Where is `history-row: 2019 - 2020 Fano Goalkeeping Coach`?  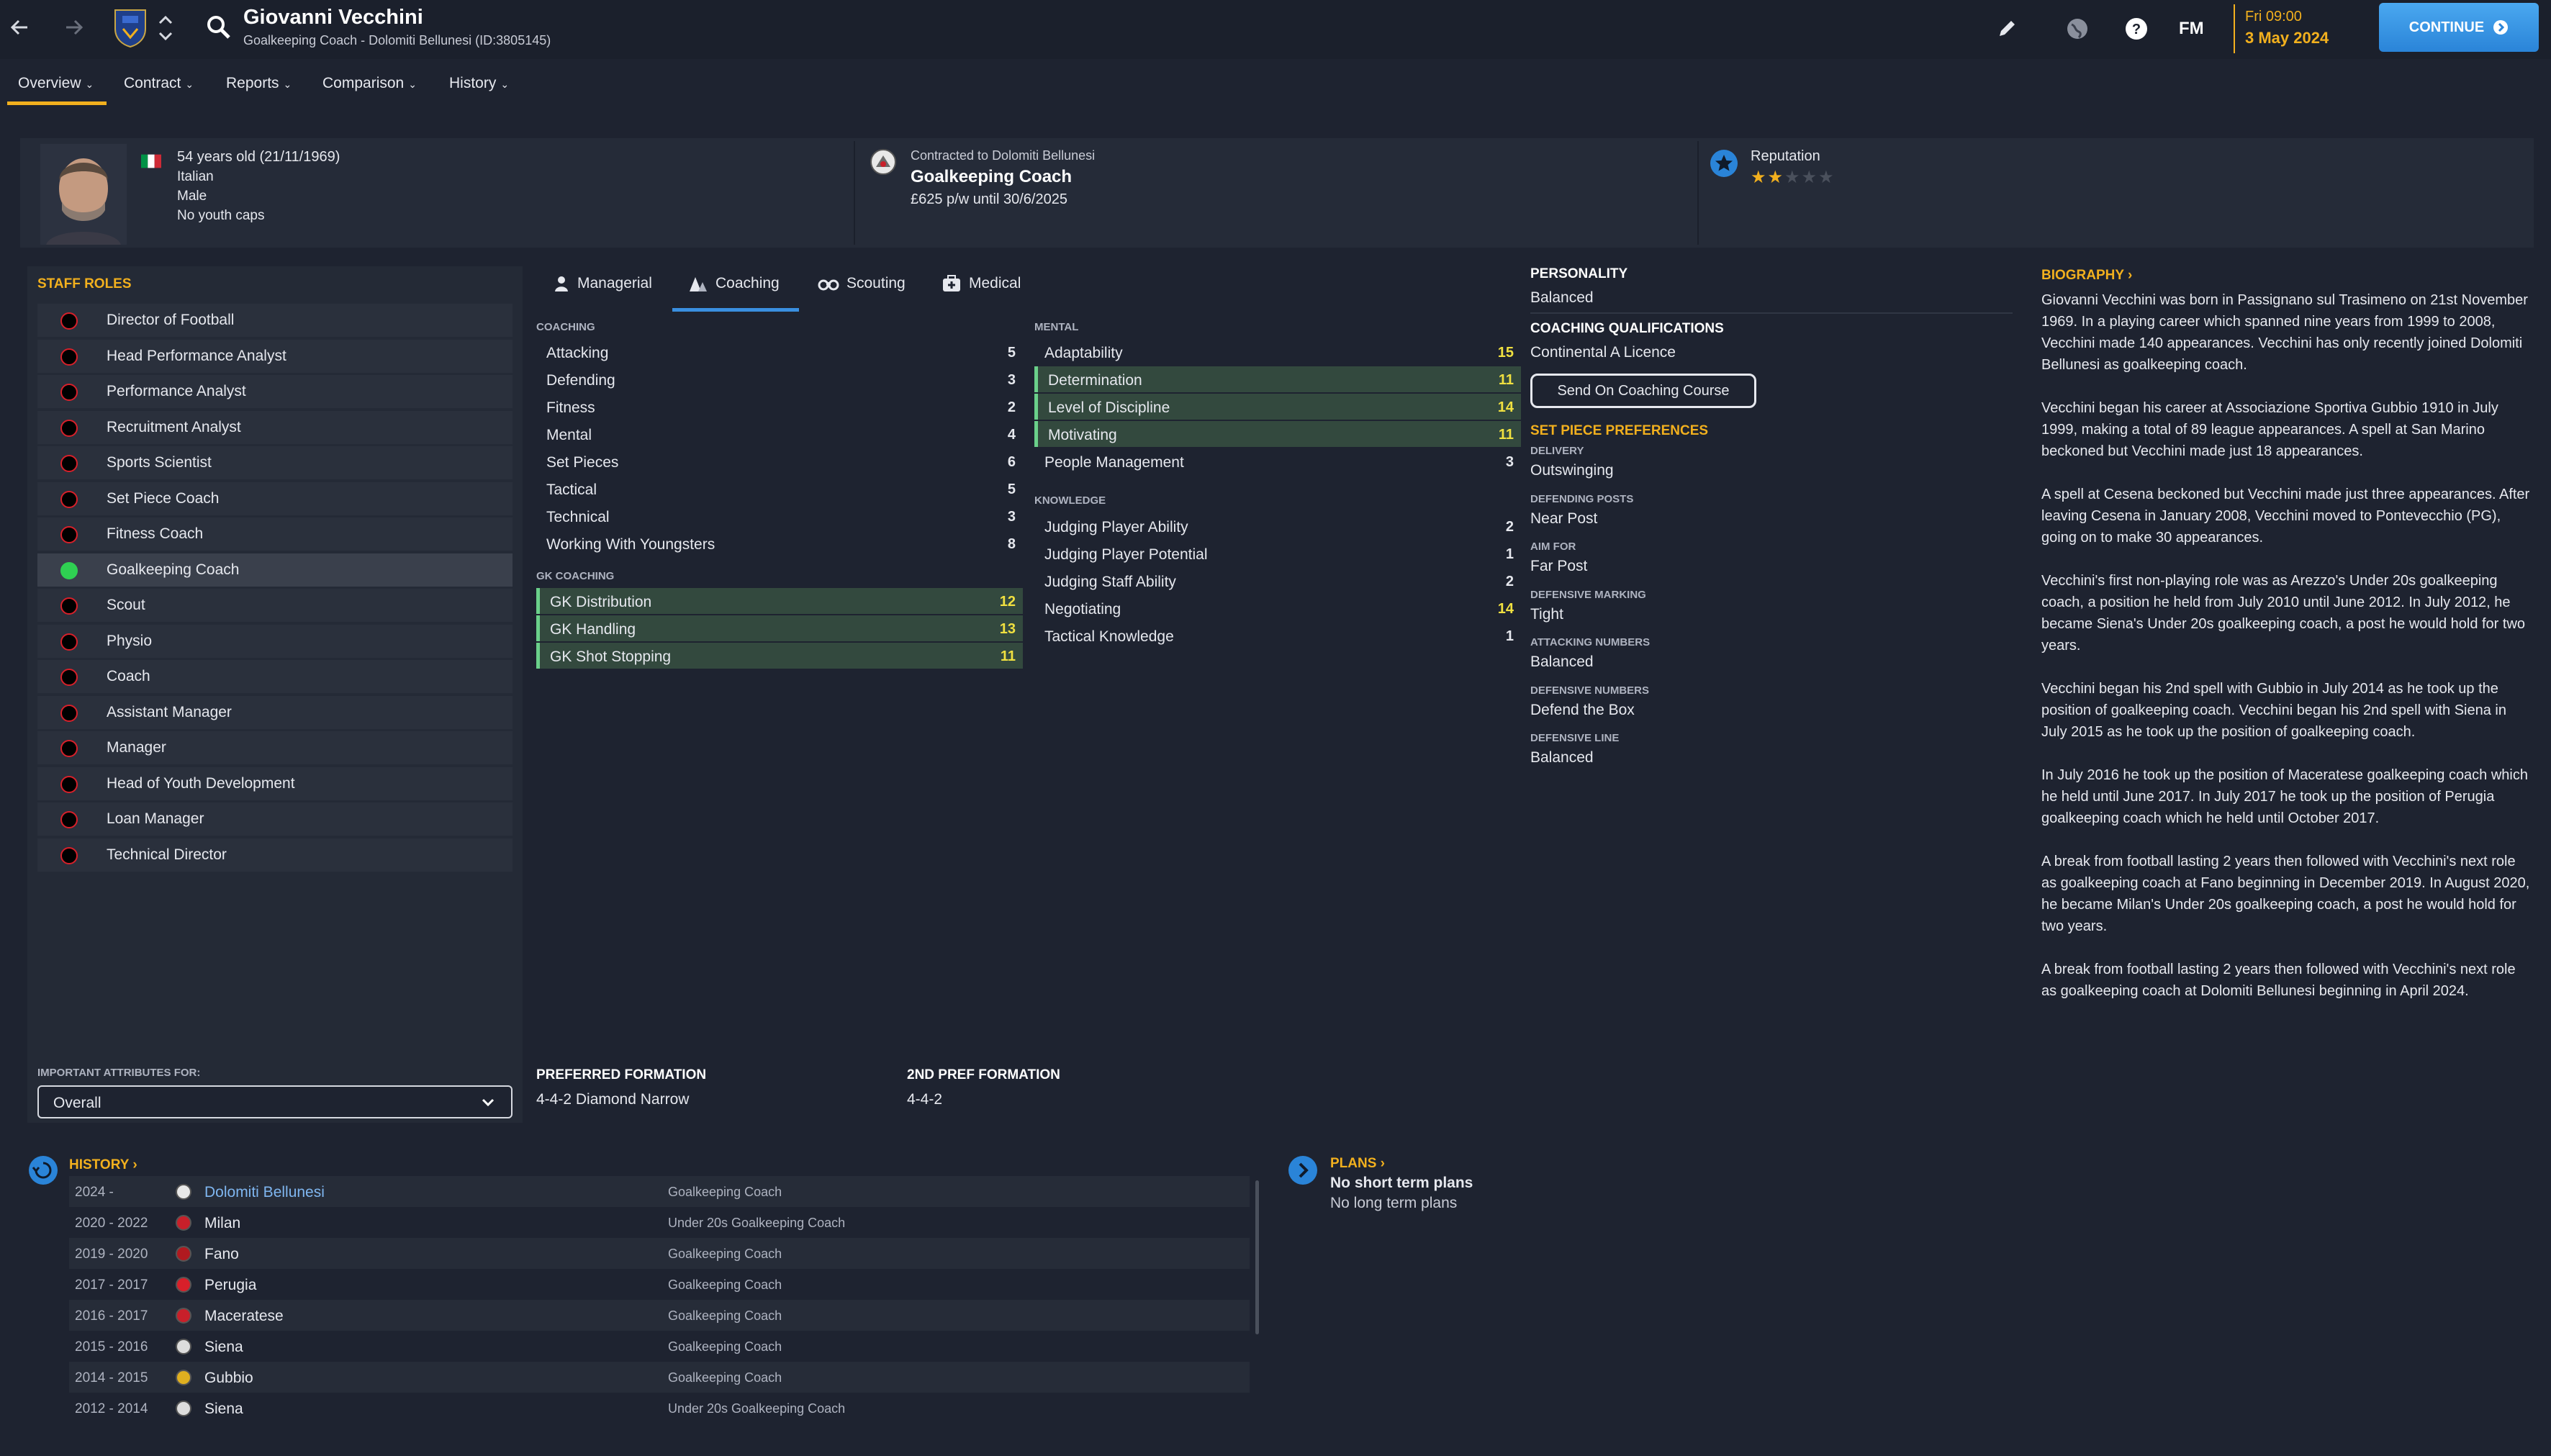 history-row: 2019 - 2020 Fano Goalkeeping Coach is located at coordinates (660, 1253).